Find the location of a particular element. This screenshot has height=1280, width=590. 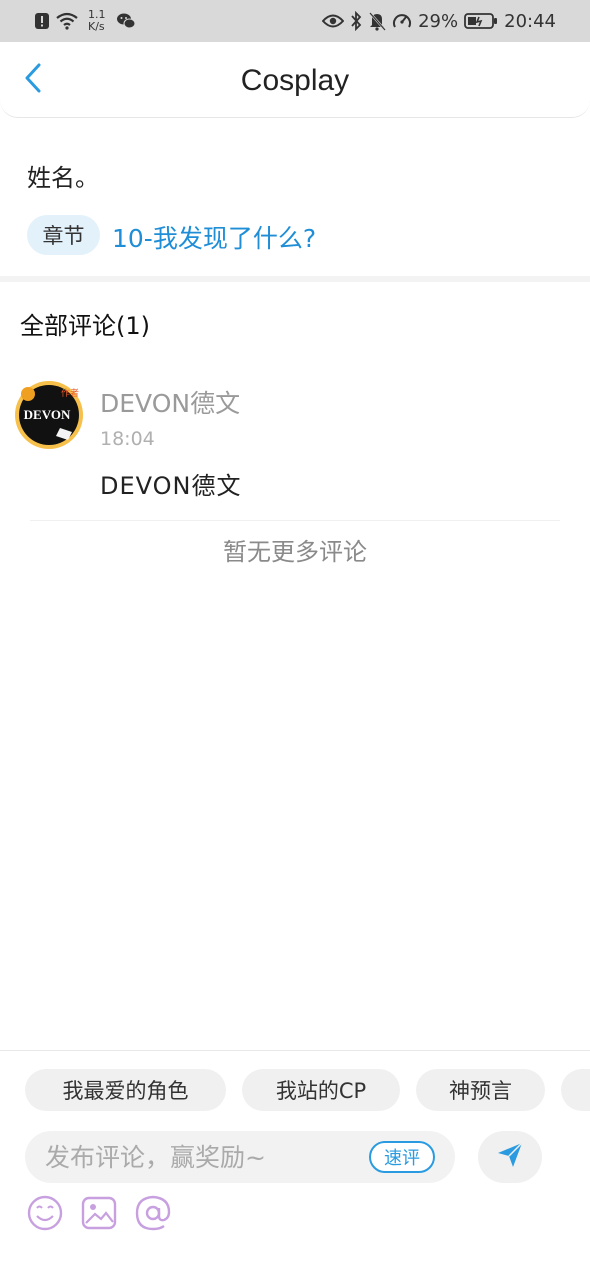

app-header: Cosplay is located at coordinates (295, 80).